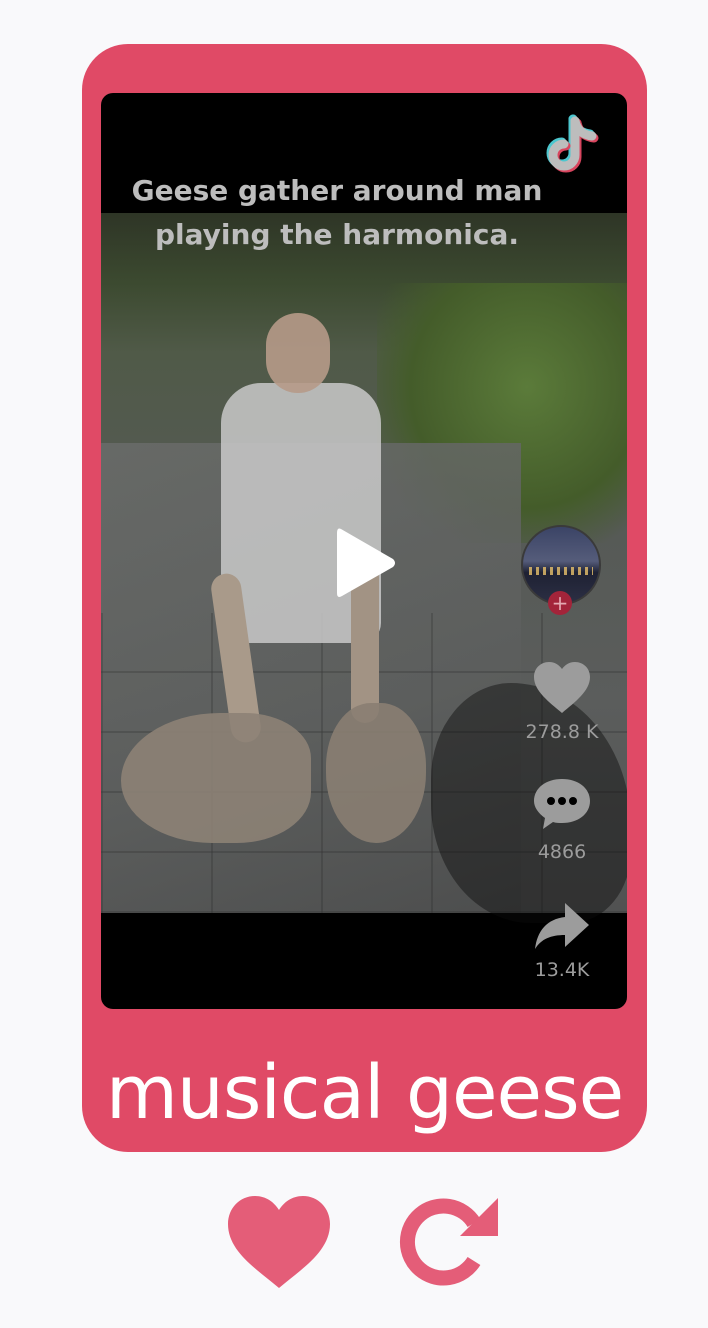 The image size is (708, 1328). I want to click on tiktok-logo-icon, so click(572, 143).